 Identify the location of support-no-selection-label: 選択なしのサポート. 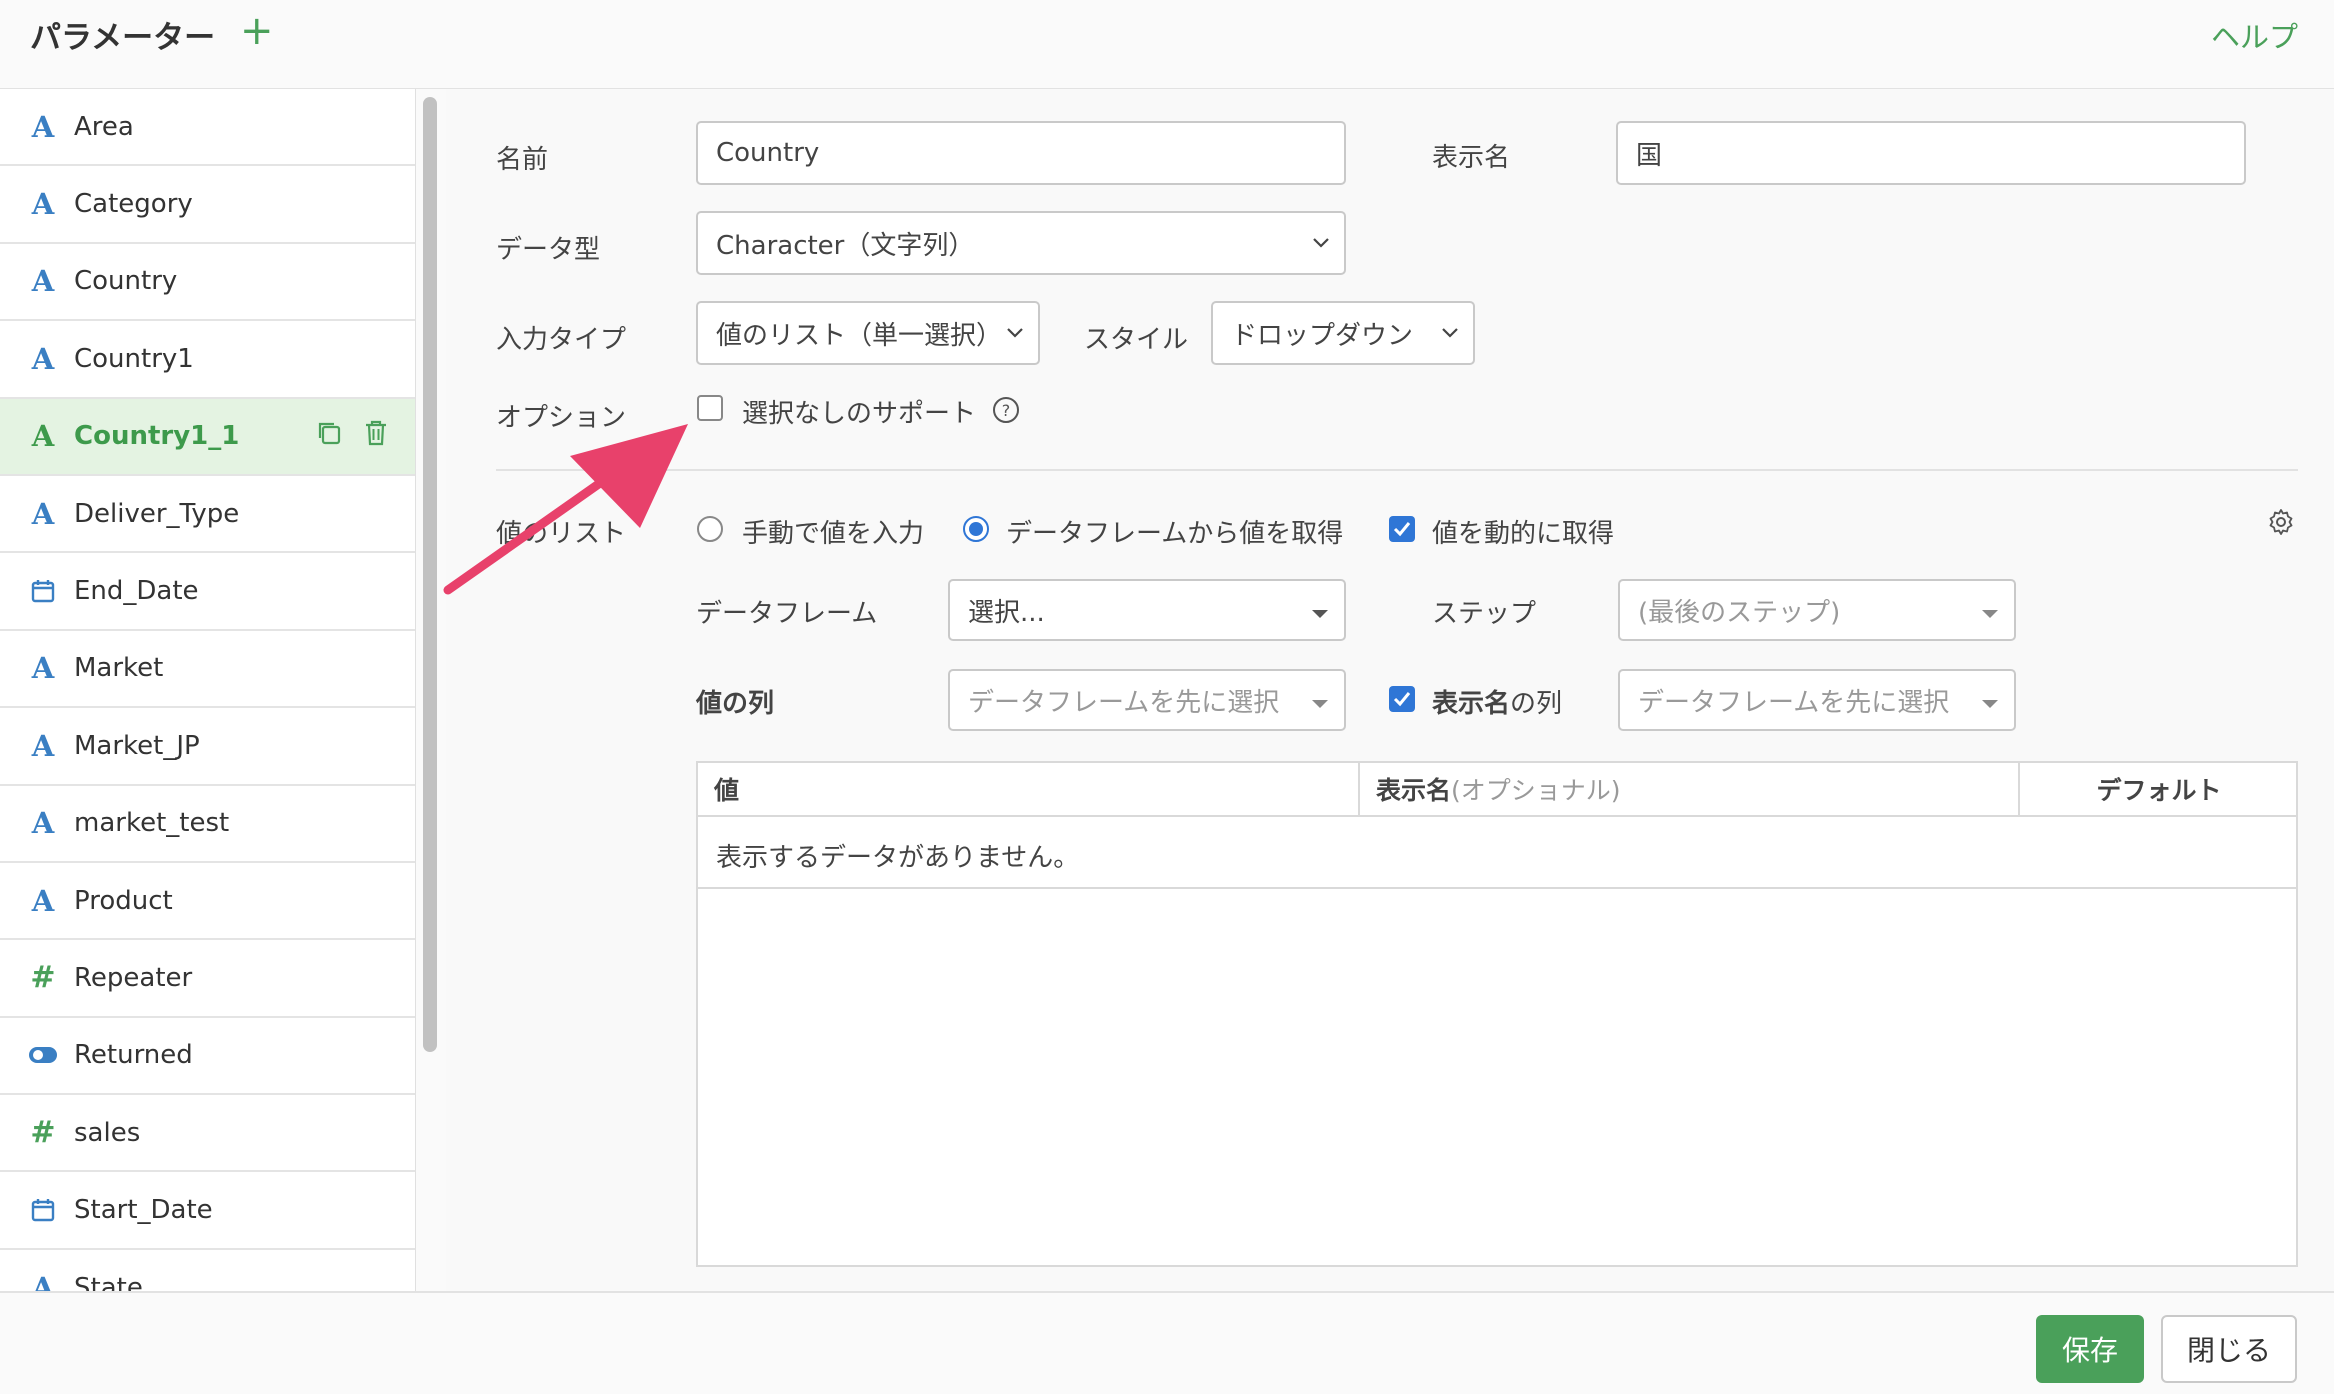
(859, 414).